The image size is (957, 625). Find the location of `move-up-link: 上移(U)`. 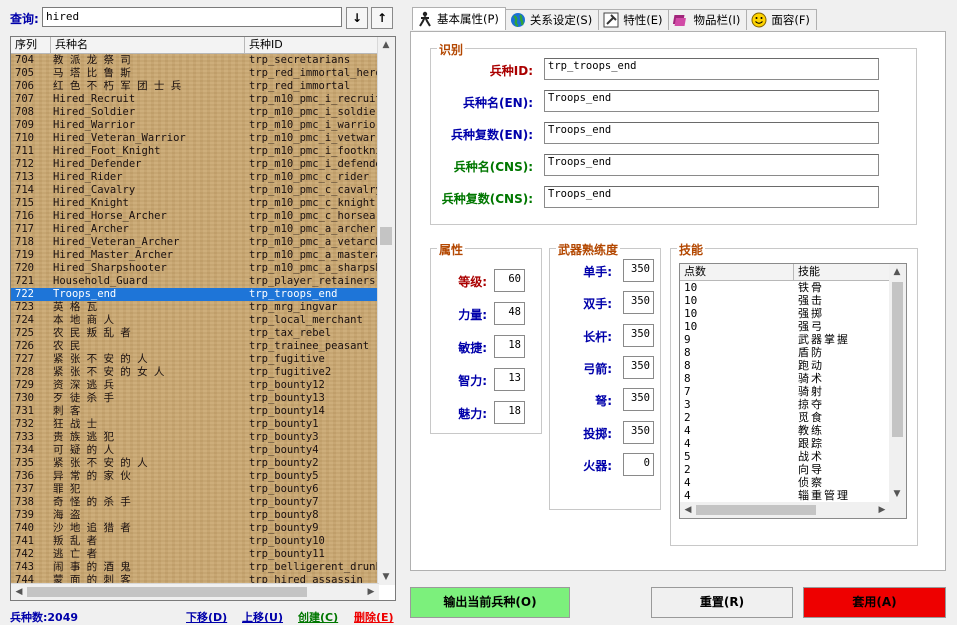

move-up-link: 上移(U) is located at coordinates (262, 617).